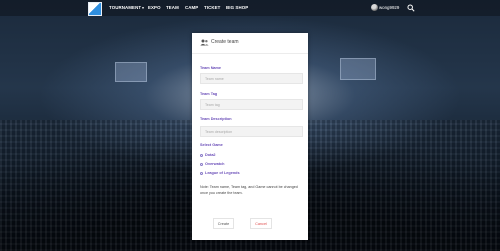 Image resolution: width=500 pixels, height=251 pixels. What do you see at coordinates (212, 164) in the screenshot?
I see `game-option-overwatch: Overwatch` at bounding box center [212, 164].